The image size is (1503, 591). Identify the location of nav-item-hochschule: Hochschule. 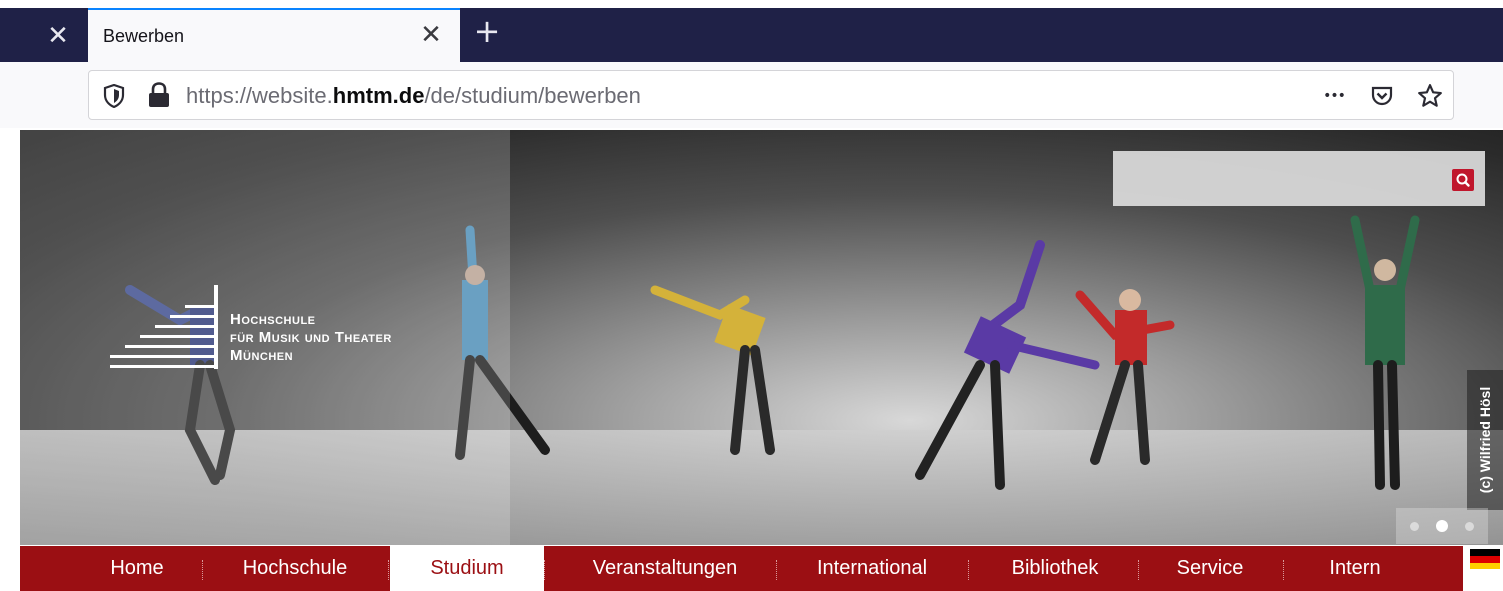
(295, 568).